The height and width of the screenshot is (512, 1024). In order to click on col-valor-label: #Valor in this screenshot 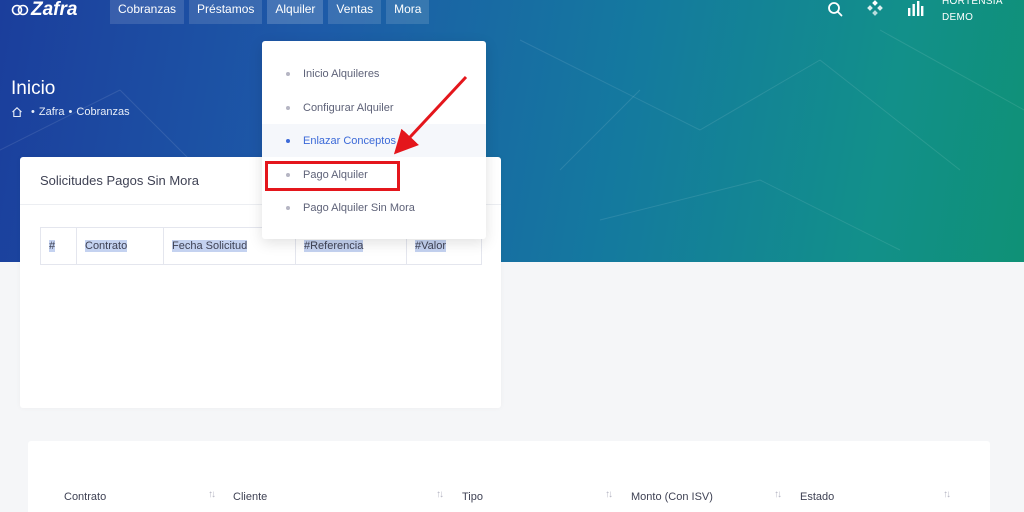, I will do `click(430, 246)`.